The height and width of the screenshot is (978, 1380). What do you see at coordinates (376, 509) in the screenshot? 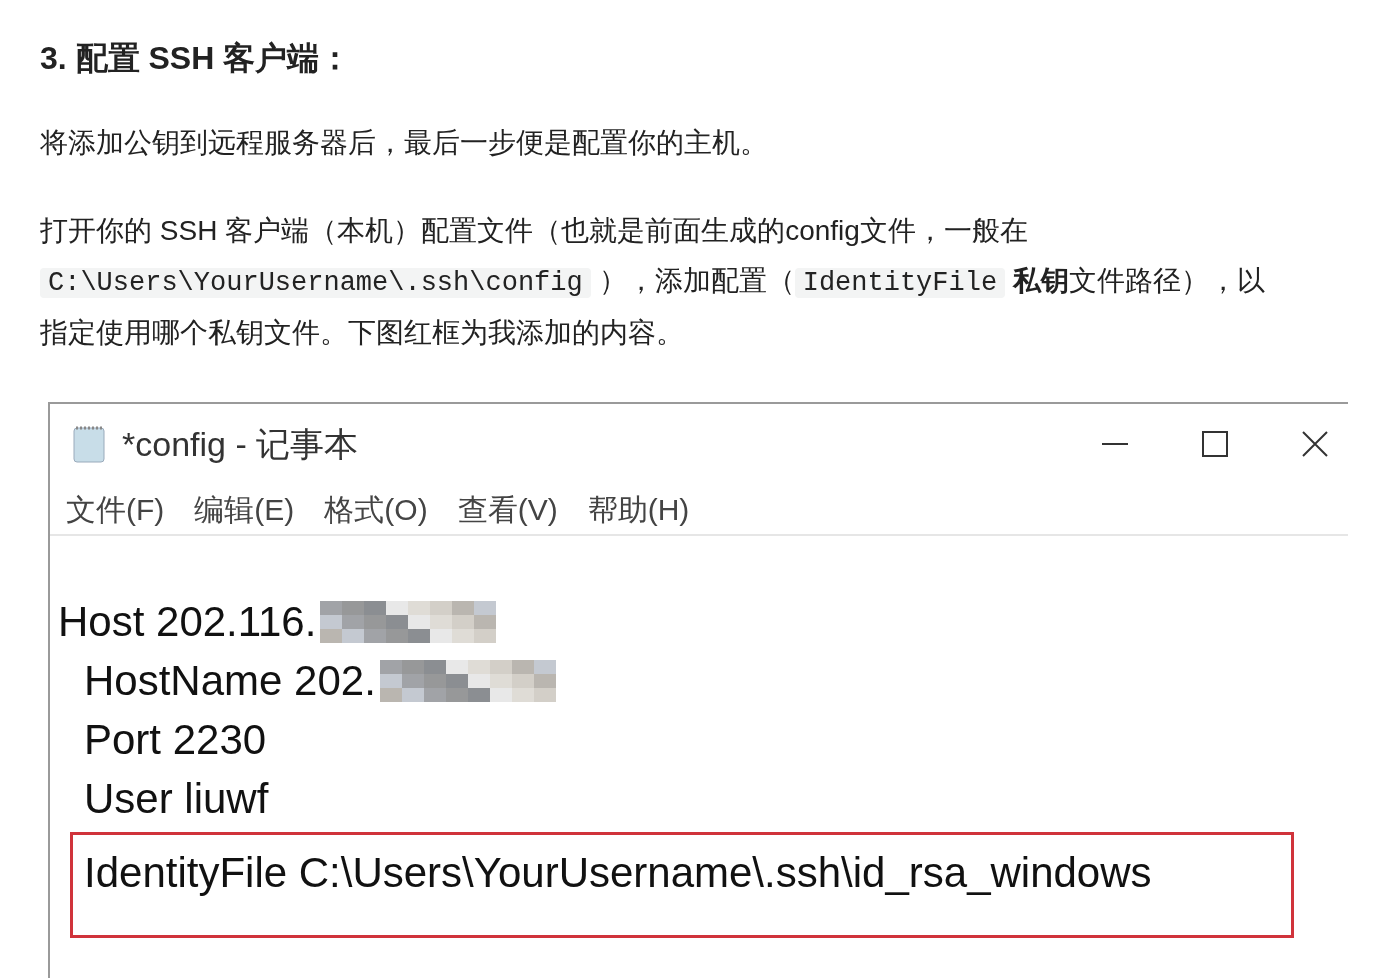
I see `menu-item: 格式(O)` at bounding box center [376, 509].